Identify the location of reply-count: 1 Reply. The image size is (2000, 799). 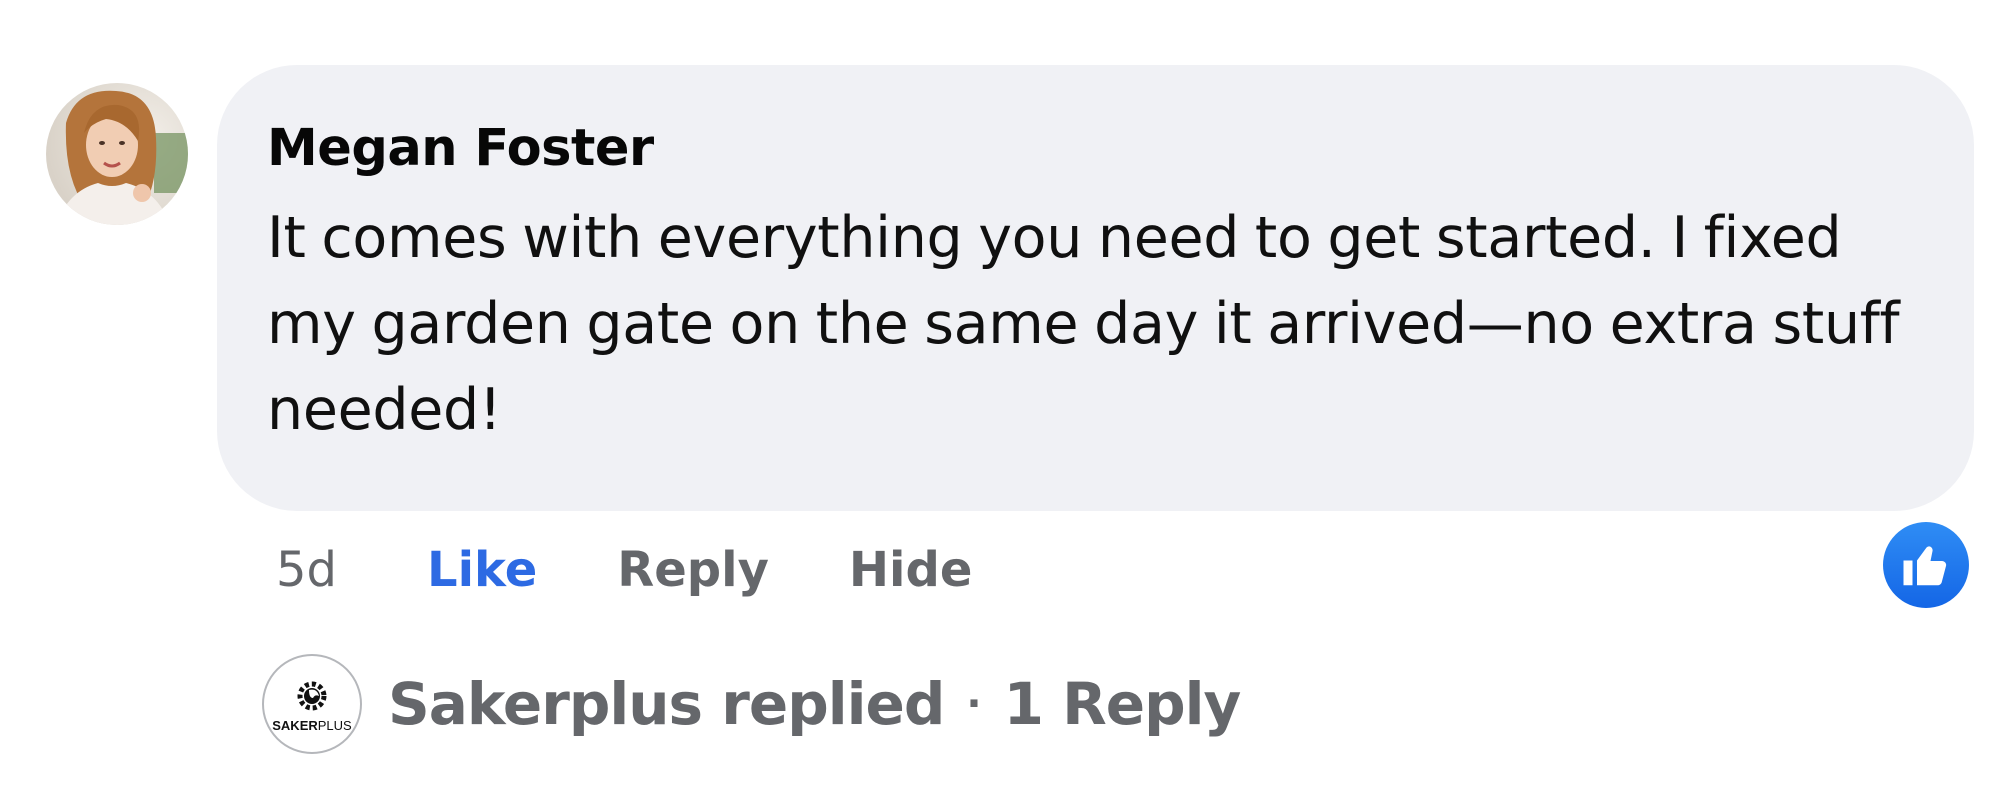
(1123, 704).